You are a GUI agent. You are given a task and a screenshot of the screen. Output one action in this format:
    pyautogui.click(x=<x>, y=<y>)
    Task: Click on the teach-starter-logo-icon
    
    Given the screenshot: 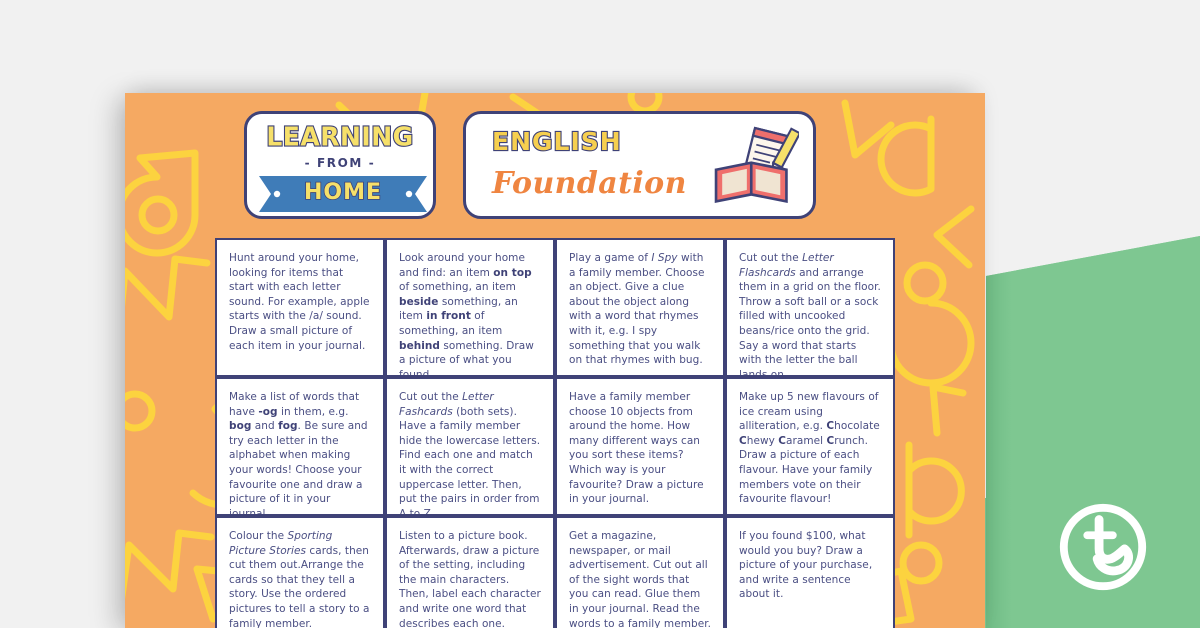 What is the action you would take?
    pyautogui.click(x=1103, y=547)
    